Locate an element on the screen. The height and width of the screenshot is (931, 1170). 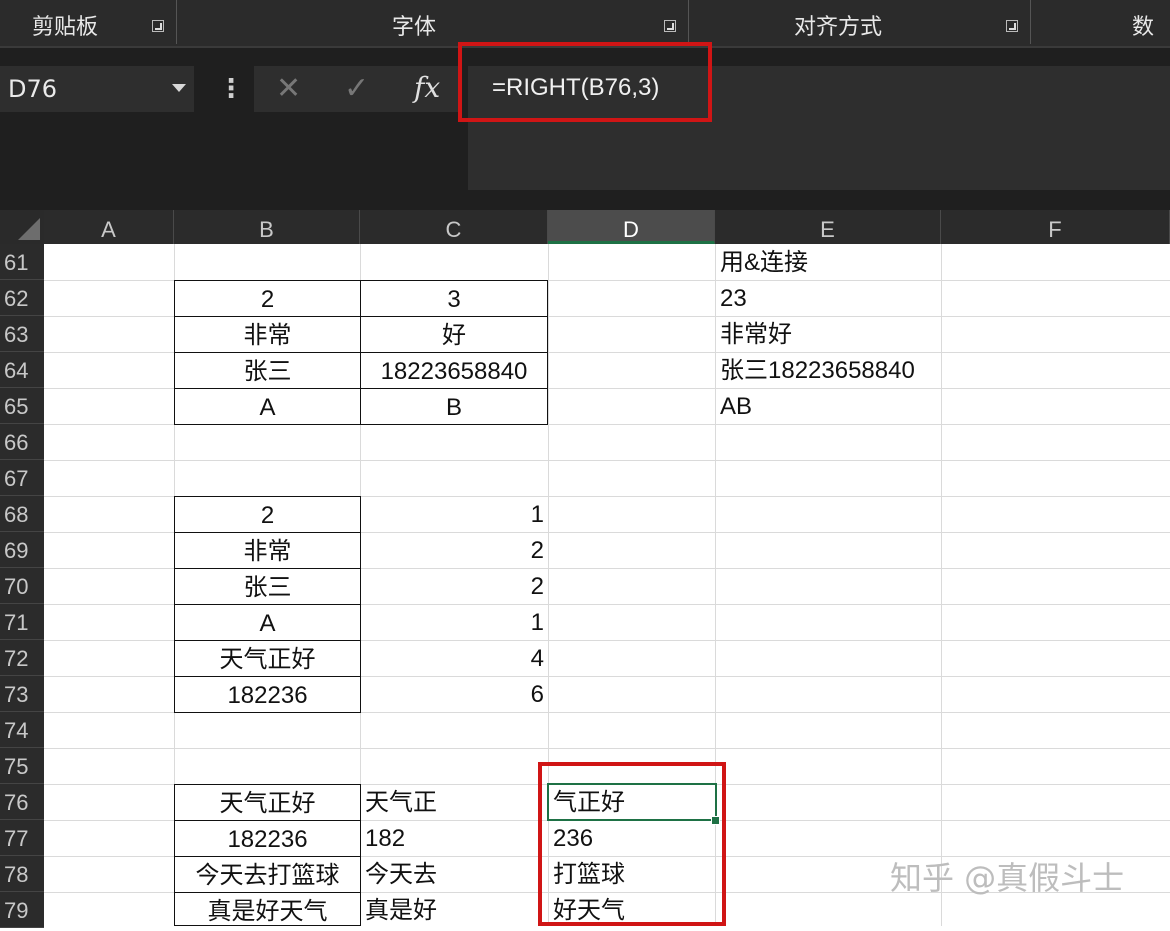
cell-c79: 真是好 is located at coordinates (454, 910).